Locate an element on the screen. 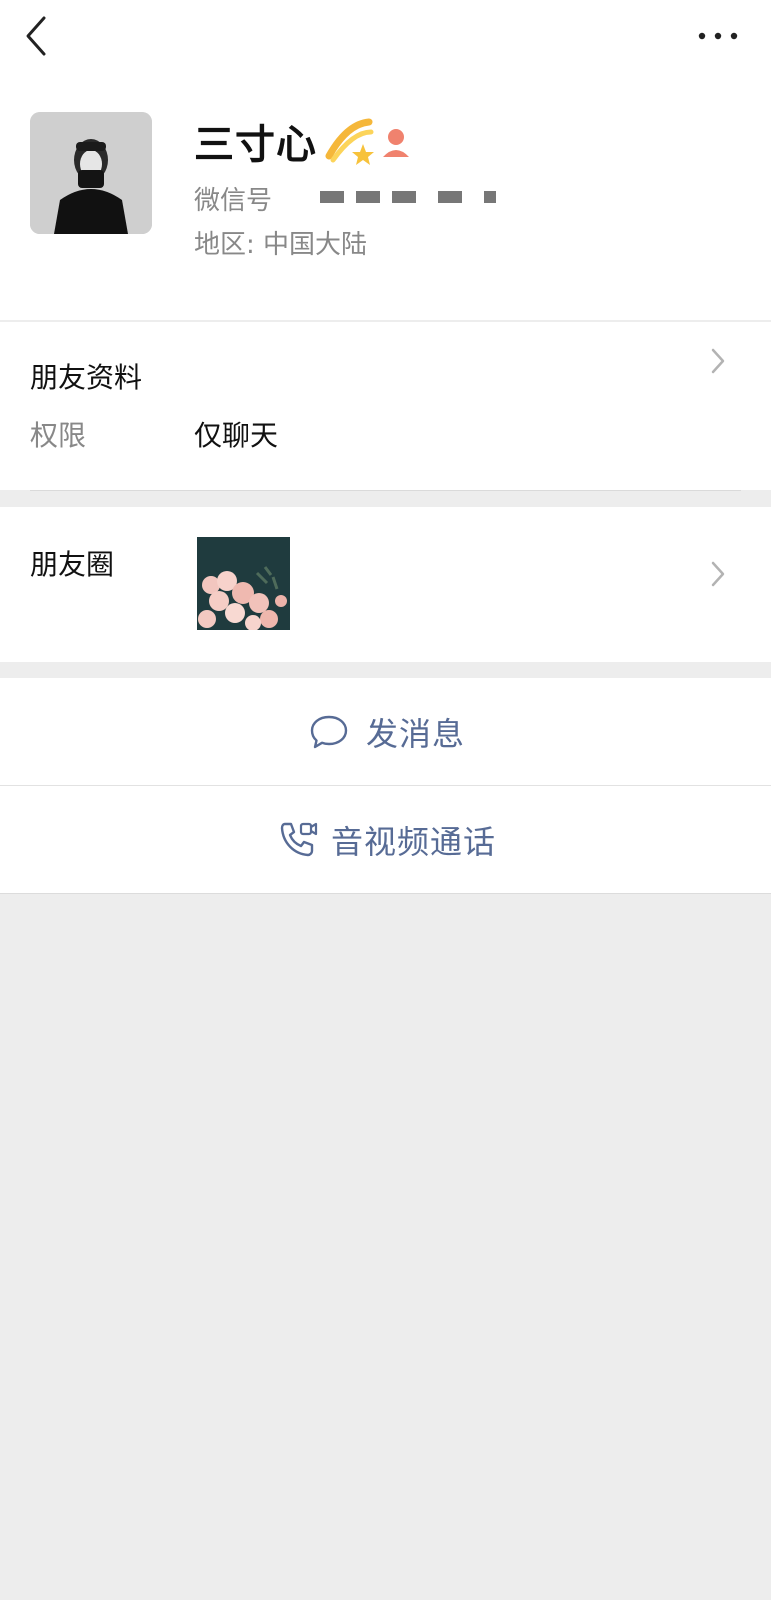 The image size is (771, 1600). back-button is located at coordinates (38, 36).